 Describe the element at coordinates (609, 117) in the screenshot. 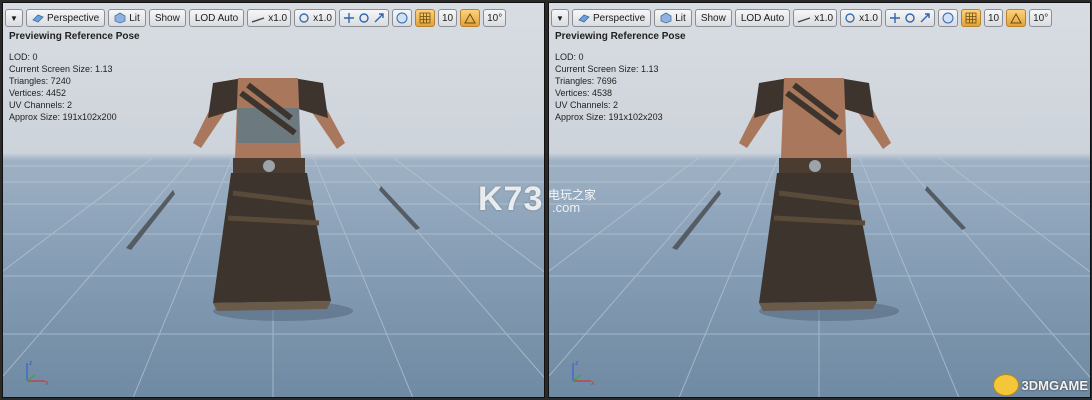

I see `approx-size-stat: Approx Size: 191x102x203` at that location.